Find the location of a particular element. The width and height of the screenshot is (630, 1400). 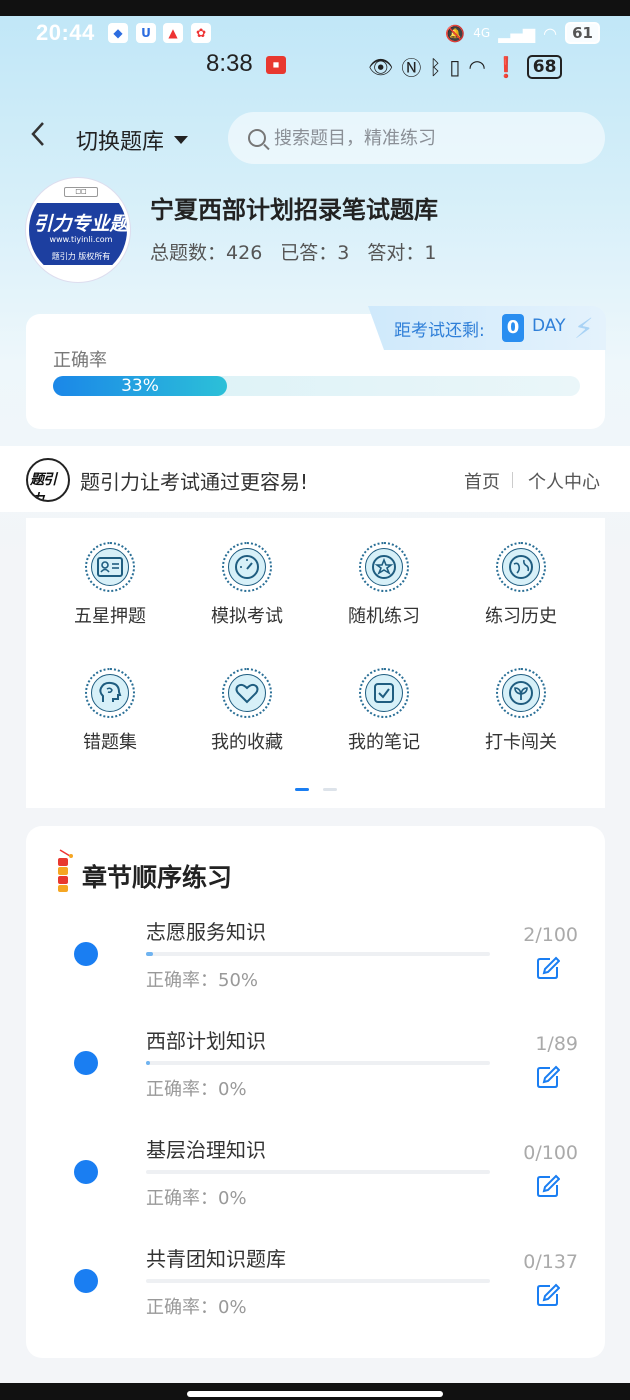

chapter-name: 基层治理知识 is located at coordinates (206, 1150).